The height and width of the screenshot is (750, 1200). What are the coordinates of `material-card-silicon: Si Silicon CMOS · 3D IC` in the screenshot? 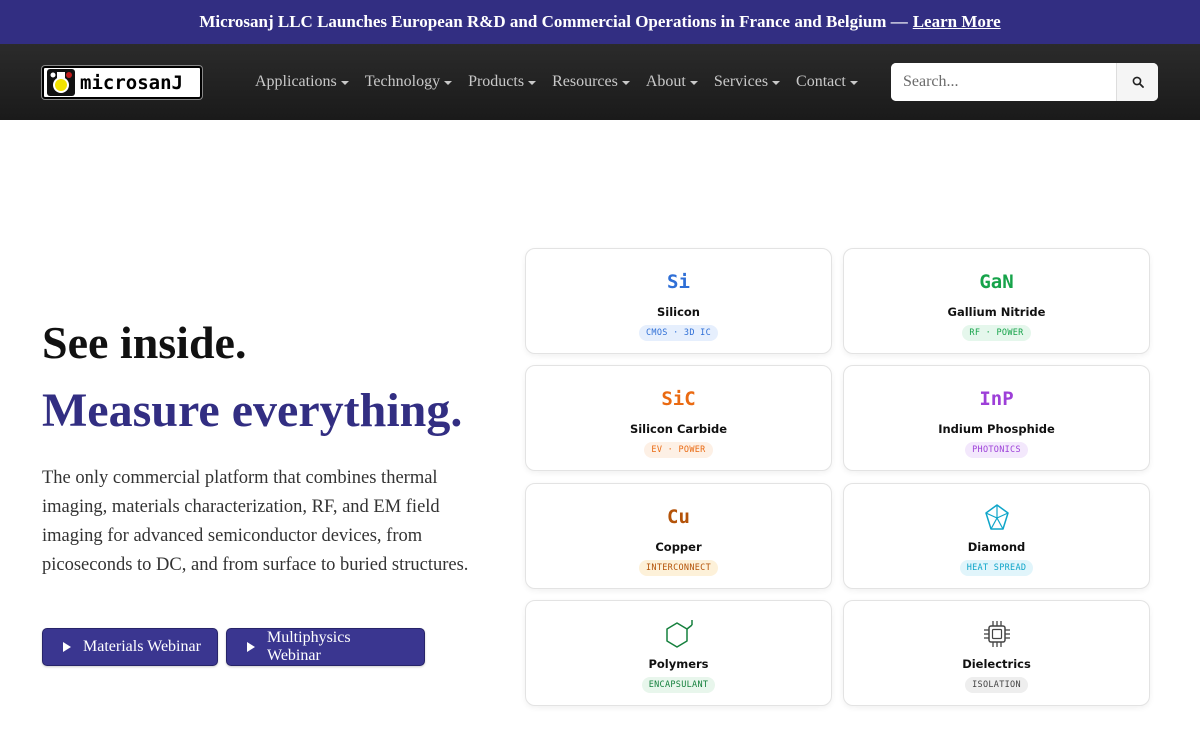 It's located at (678, 301).